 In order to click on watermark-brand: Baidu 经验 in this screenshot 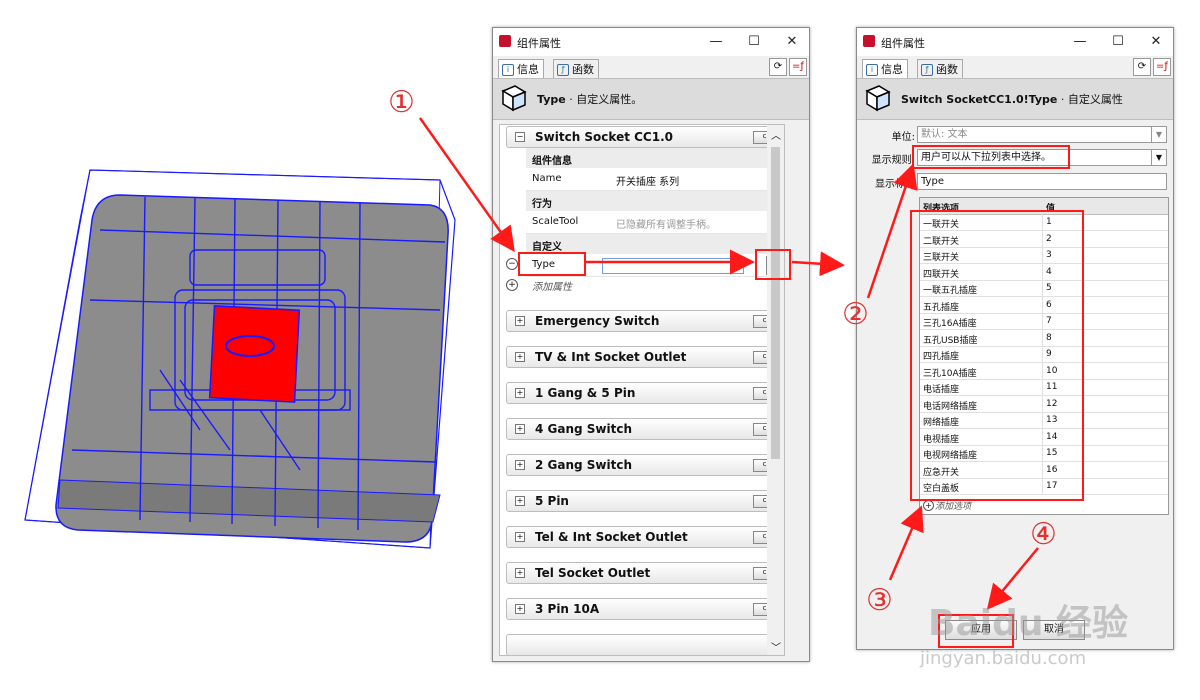, I will do `click(1028, 623)`.